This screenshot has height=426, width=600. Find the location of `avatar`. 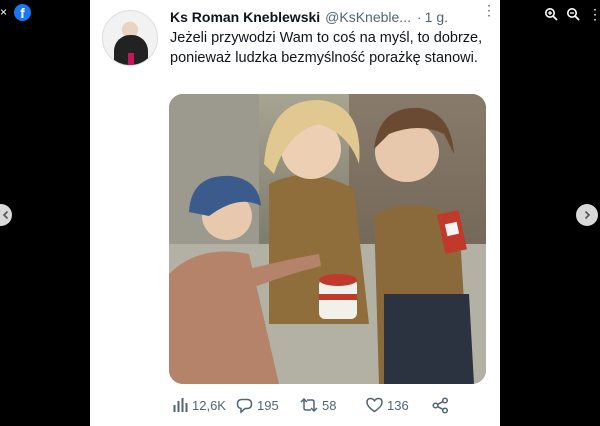

avatar is located at coordinates (130, 38).